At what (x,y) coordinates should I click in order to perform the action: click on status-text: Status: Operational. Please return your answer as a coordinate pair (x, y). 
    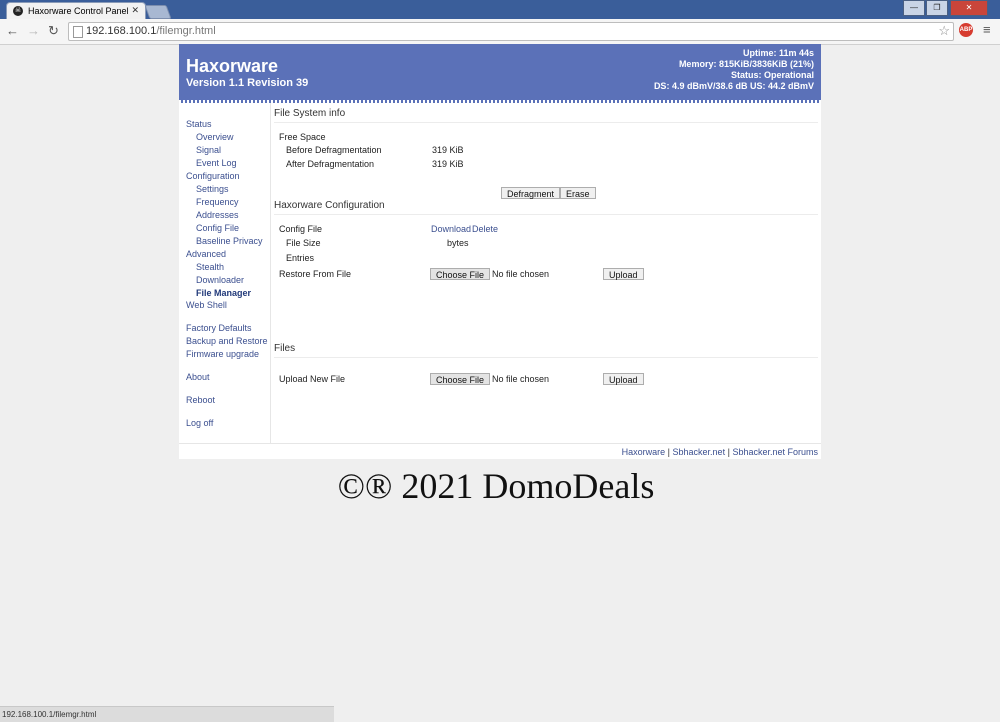
    Looking at the image, I should click on (772, 75).